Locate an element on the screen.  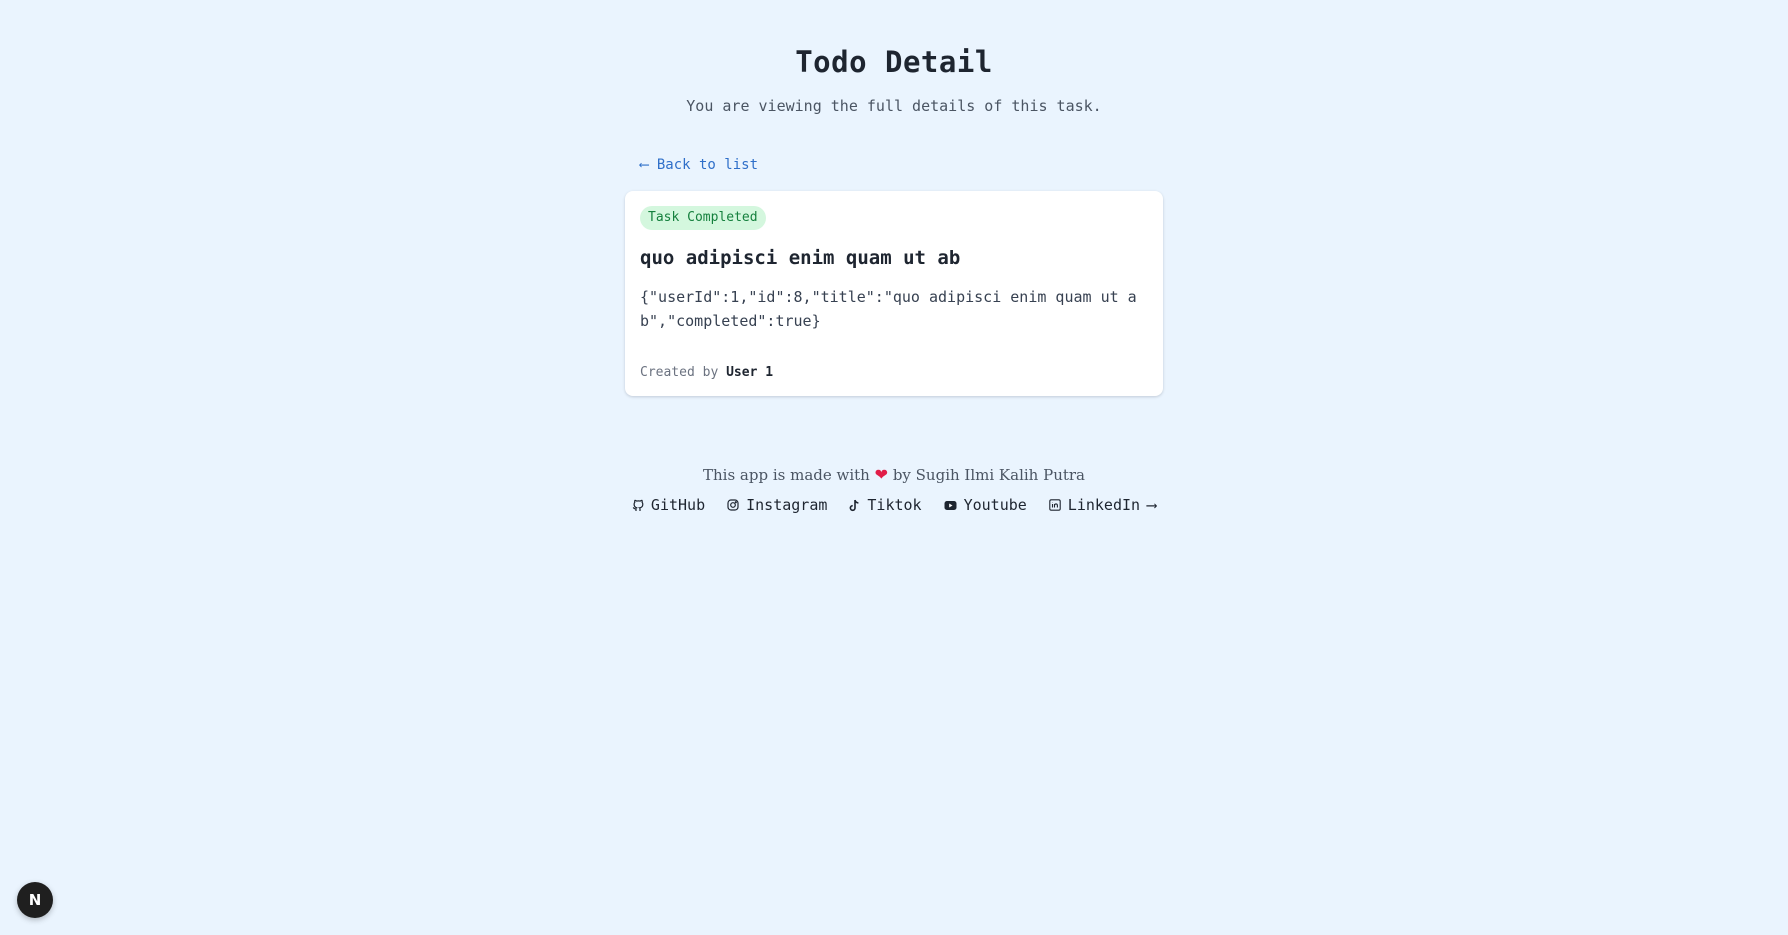
nextjs-dev-badge: N is located at coordinates (35, 900).